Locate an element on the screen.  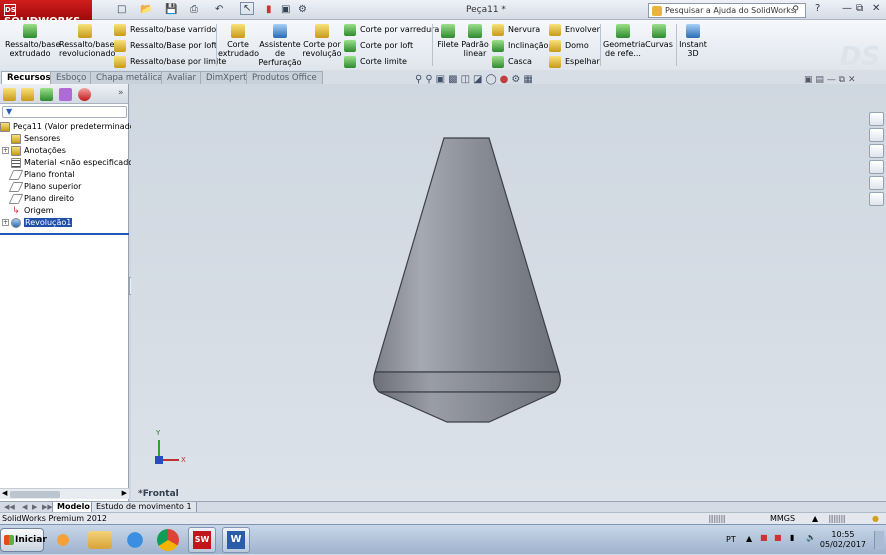
save-icon: 💾 is located at coordinates (171, 9).